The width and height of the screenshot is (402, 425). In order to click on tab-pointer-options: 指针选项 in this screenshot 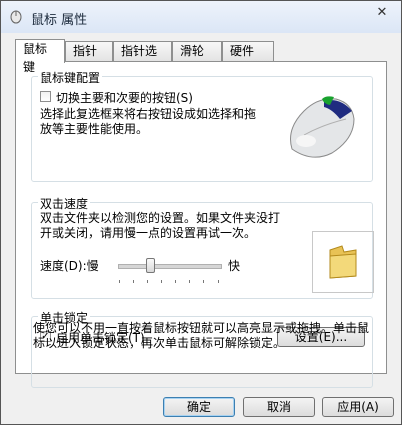, I will do `click(142, 58)`.